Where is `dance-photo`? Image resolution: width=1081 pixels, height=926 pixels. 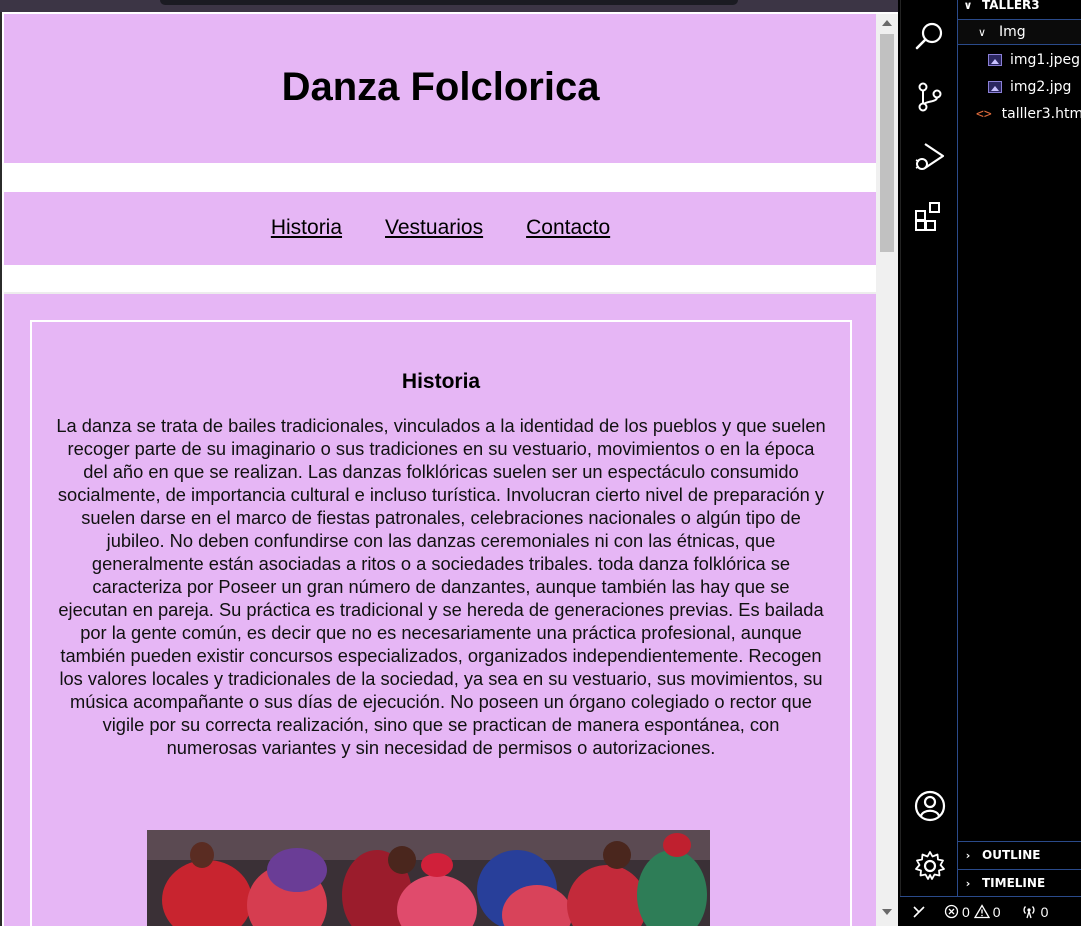
dance-photo is located at coordinates (428, 878).